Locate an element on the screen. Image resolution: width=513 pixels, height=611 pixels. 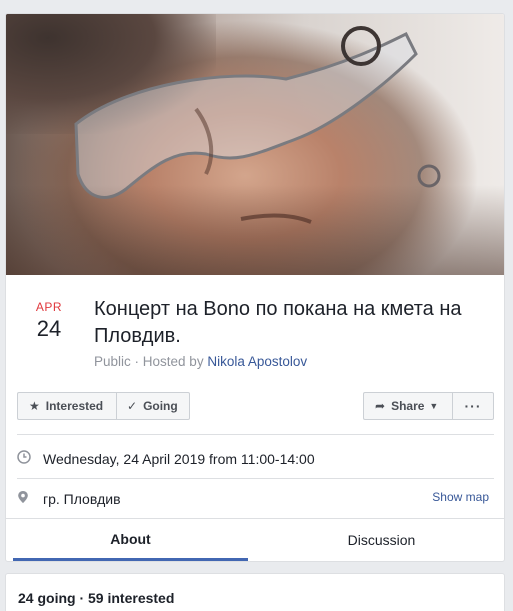
share-arrow-icon: ➦ is located at coordinates (380, 406).